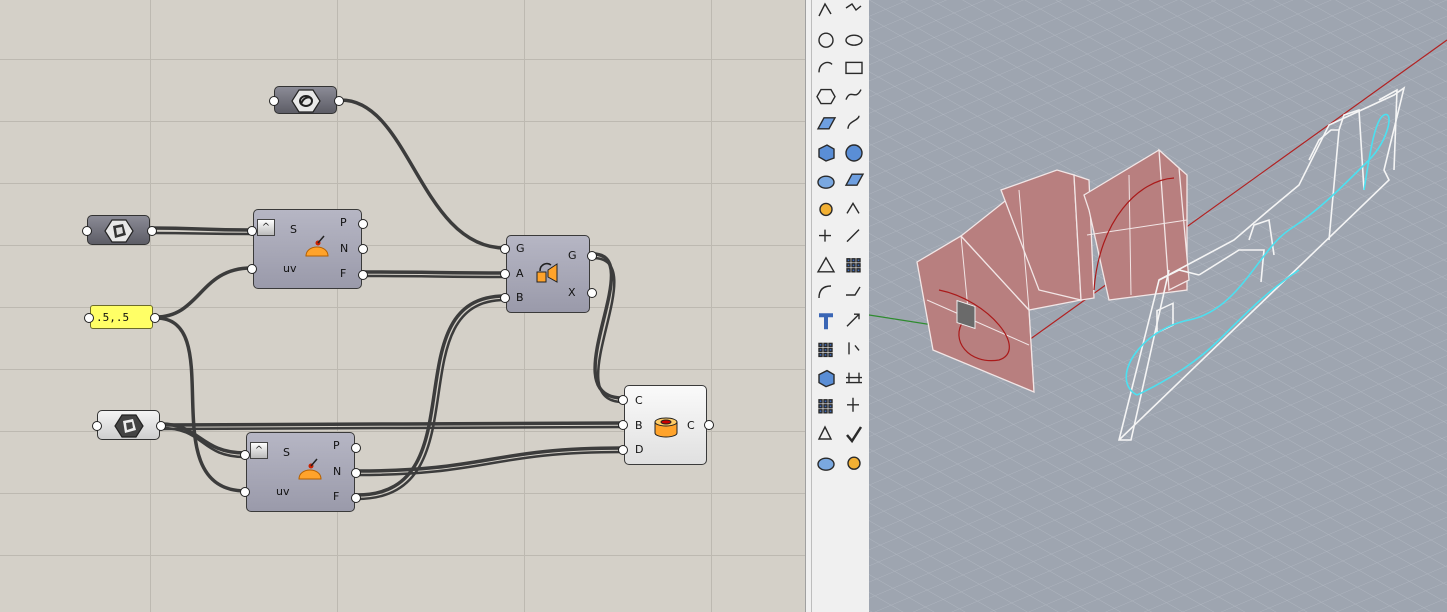  I want to click on dimension-icon, so click(854, 379).